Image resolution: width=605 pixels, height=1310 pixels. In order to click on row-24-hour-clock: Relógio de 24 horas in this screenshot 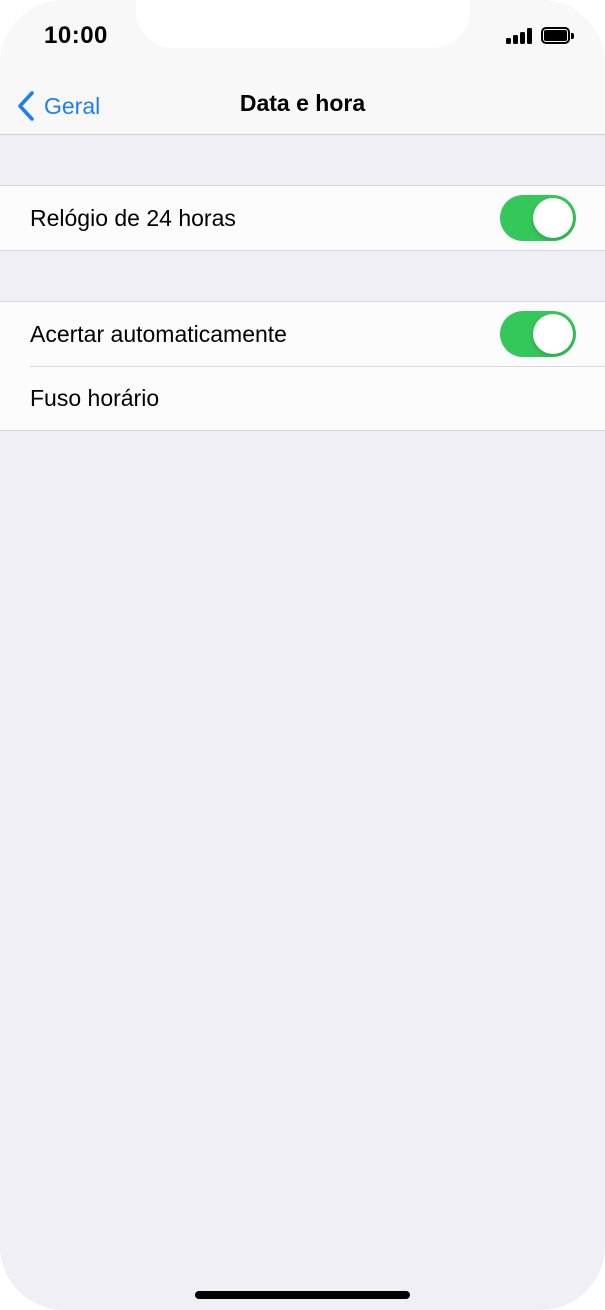, I will do `click(302, 218)`.